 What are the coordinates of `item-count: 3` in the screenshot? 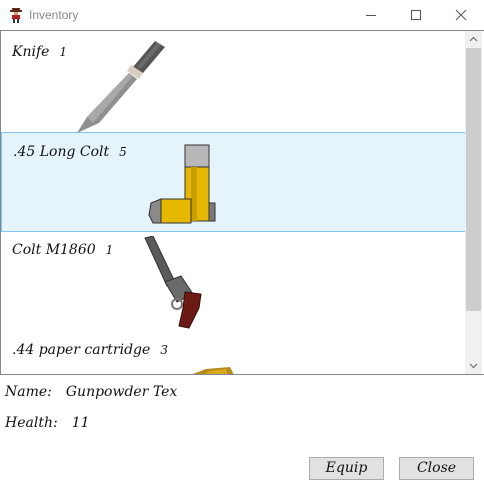 It's located at (164, 350).